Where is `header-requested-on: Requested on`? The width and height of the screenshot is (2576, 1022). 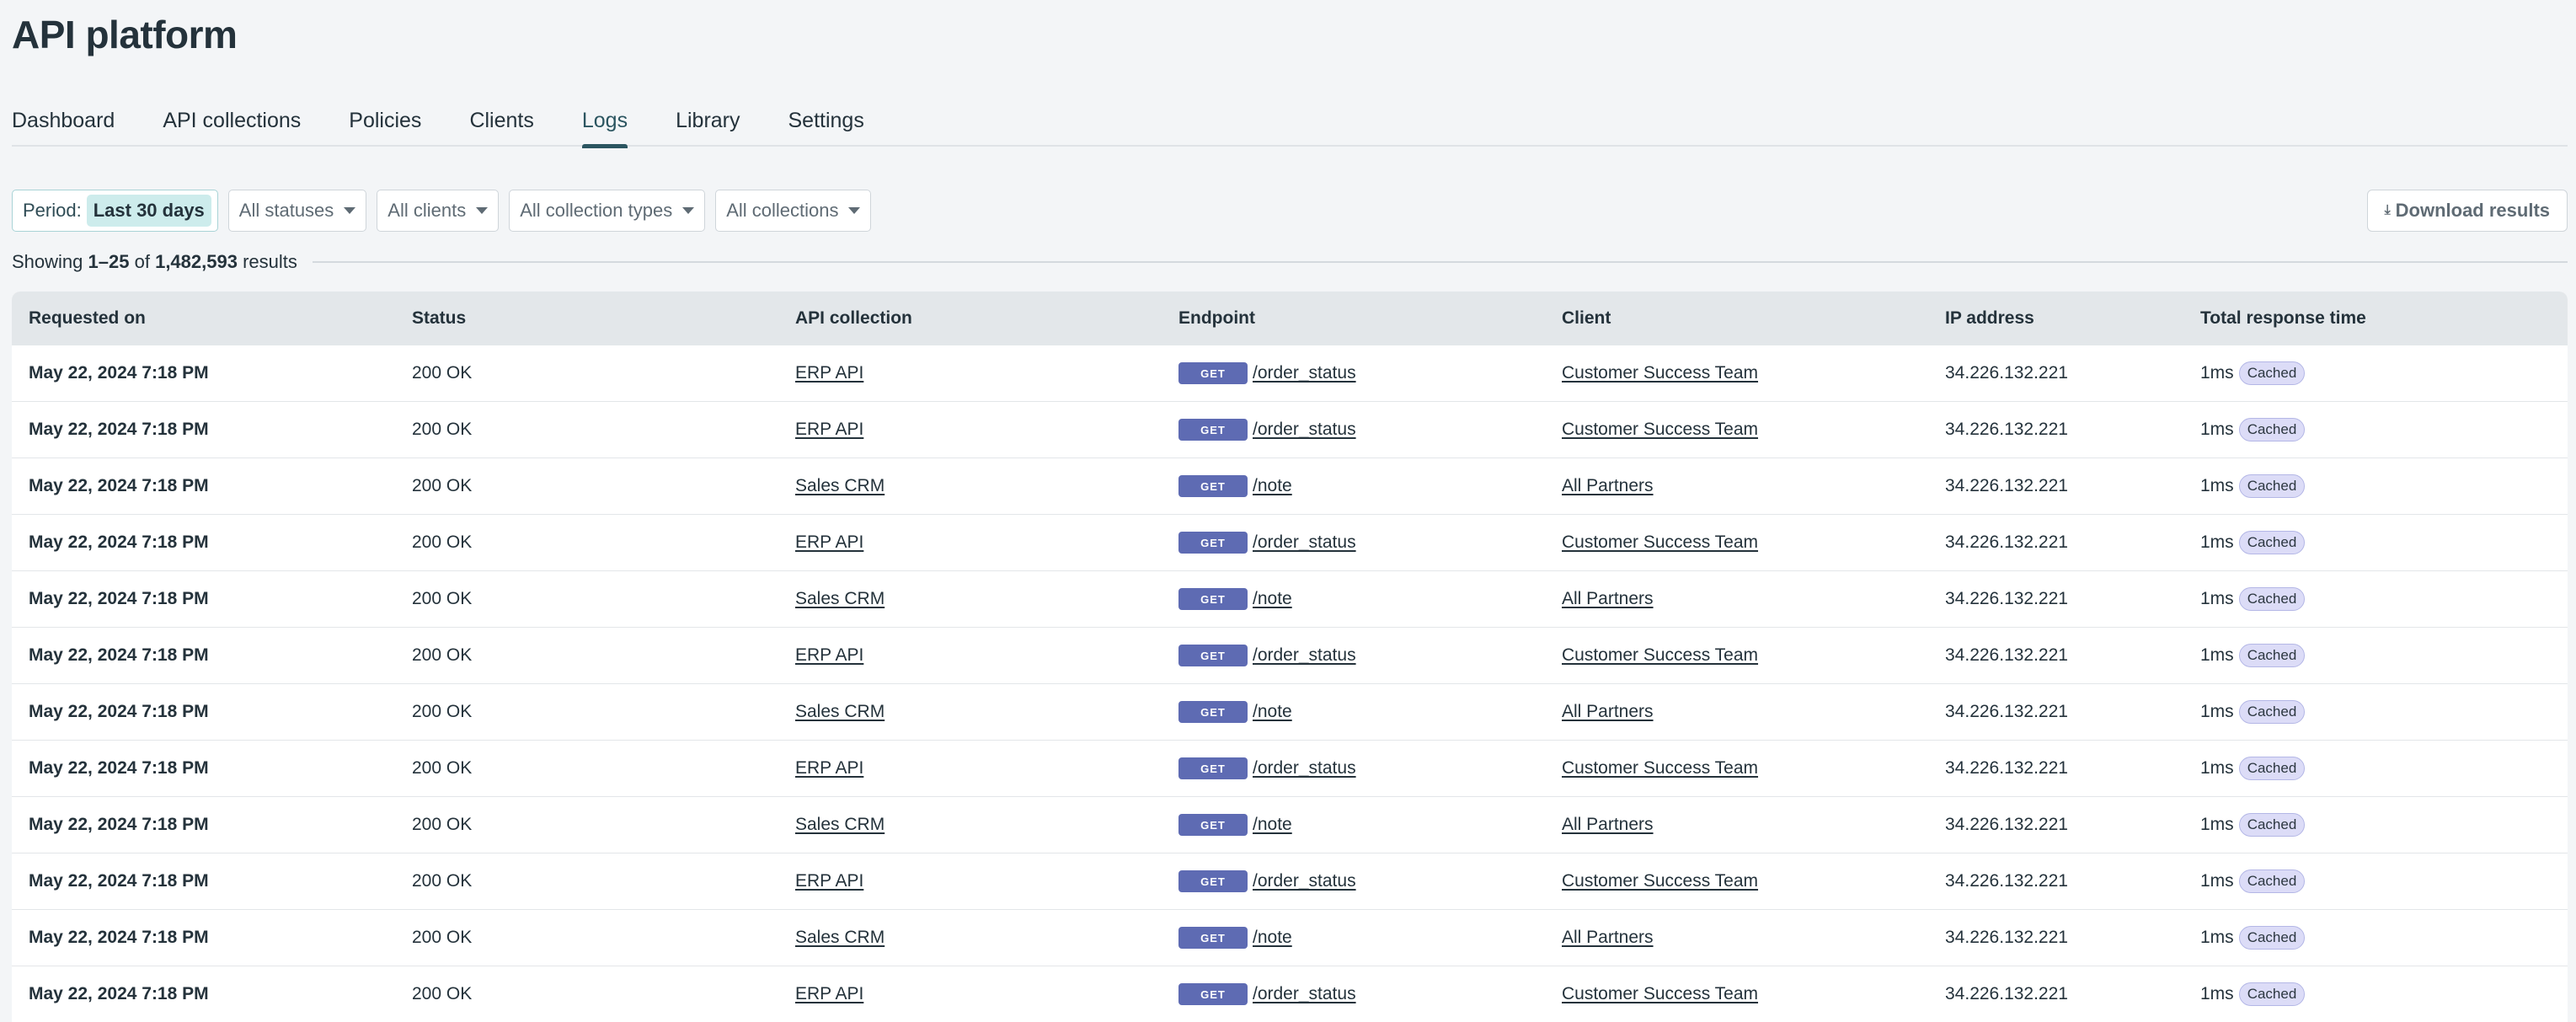 header-requested-on: Requested on is located at coordinates (203, 318).